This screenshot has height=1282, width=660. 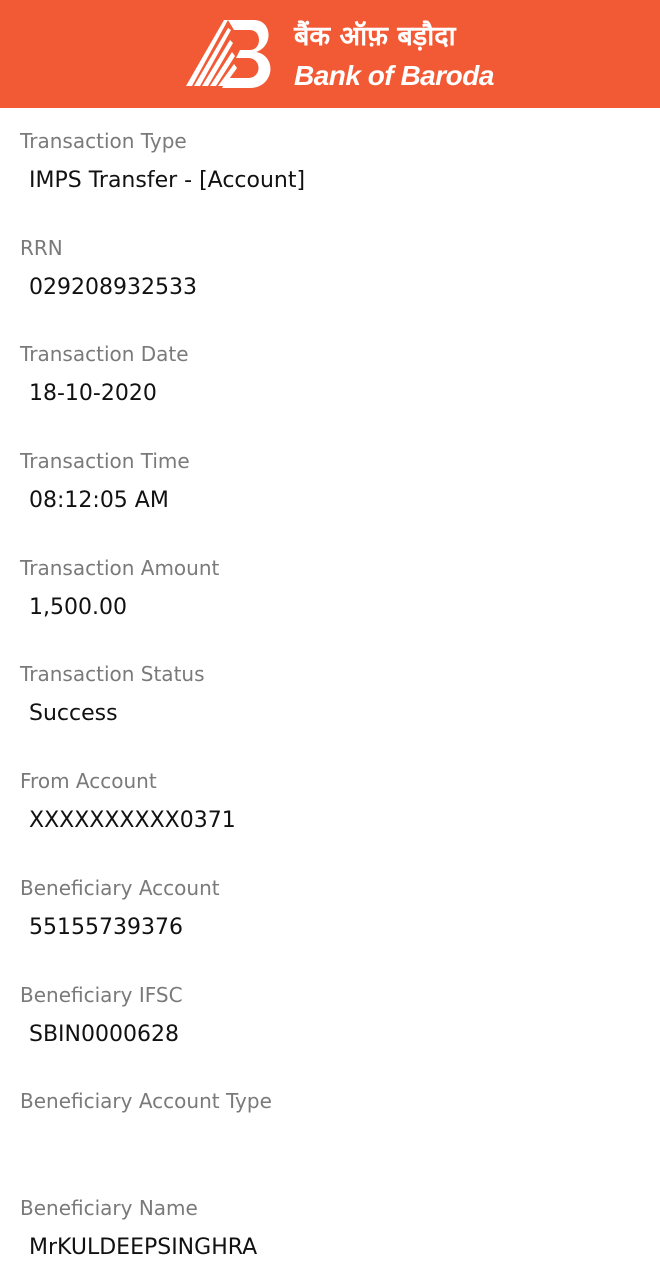 I want to click on app-header: बैंक ऑफ़ बड़ौदा Bank of Baroda, so click(x=330, y=54).